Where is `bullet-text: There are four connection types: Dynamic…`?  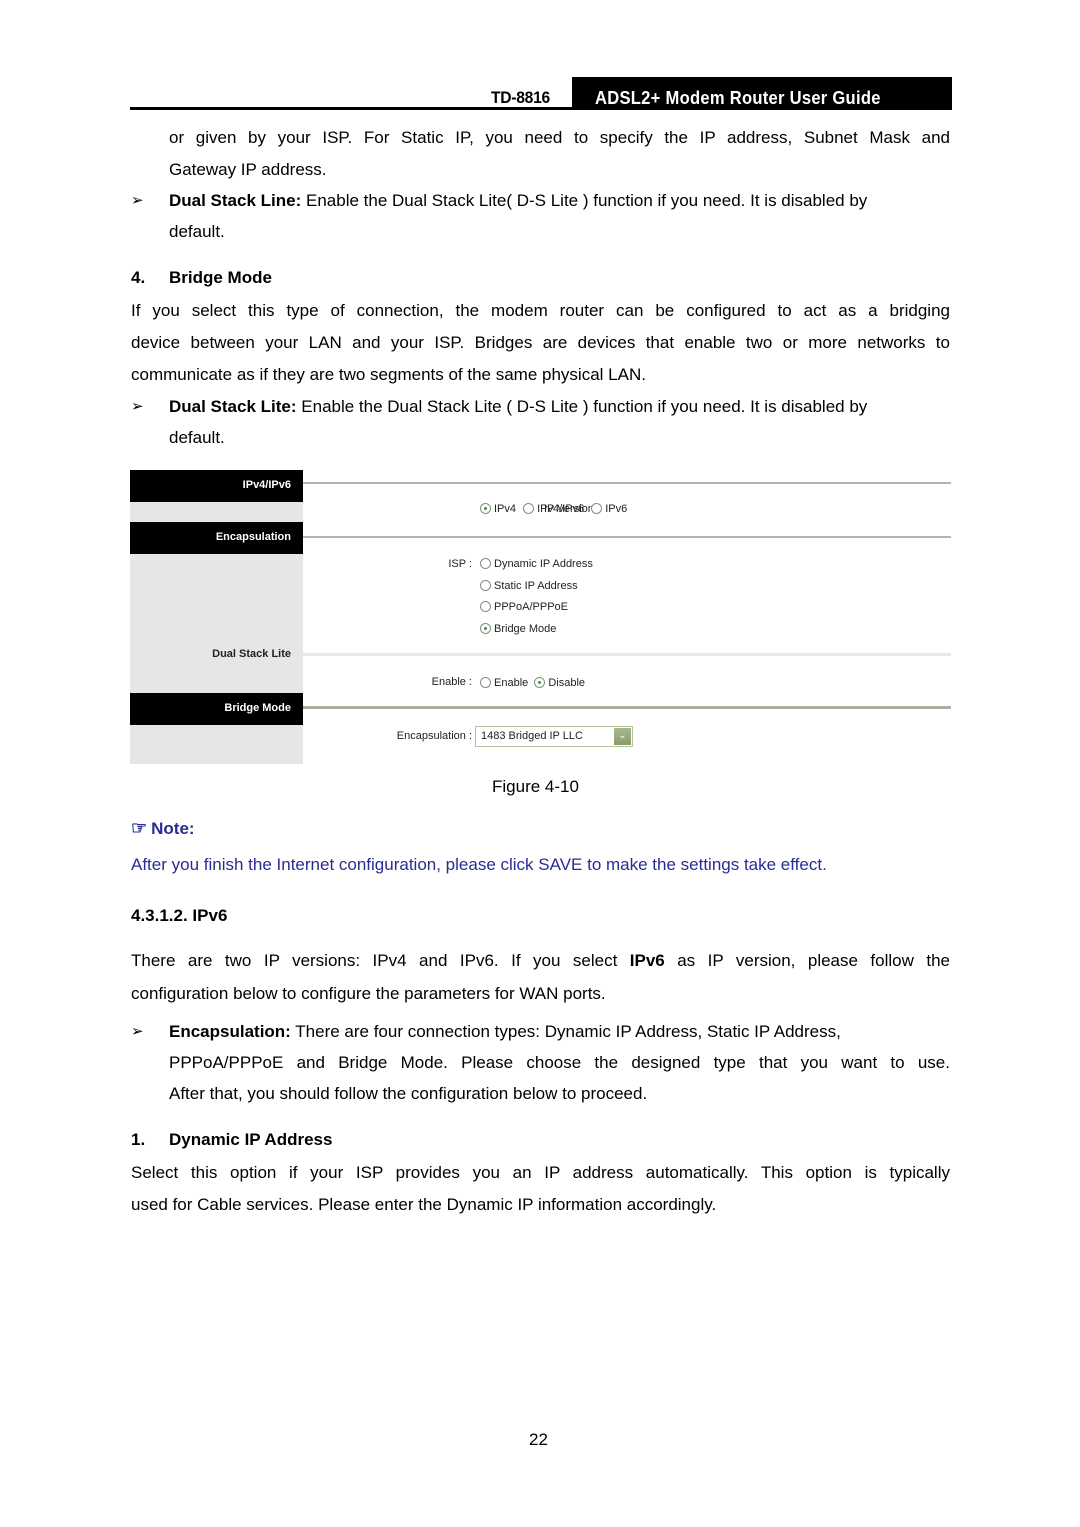 bullet-text: There are four connection types: Dynamic… is located at coordinates (565, 1031).